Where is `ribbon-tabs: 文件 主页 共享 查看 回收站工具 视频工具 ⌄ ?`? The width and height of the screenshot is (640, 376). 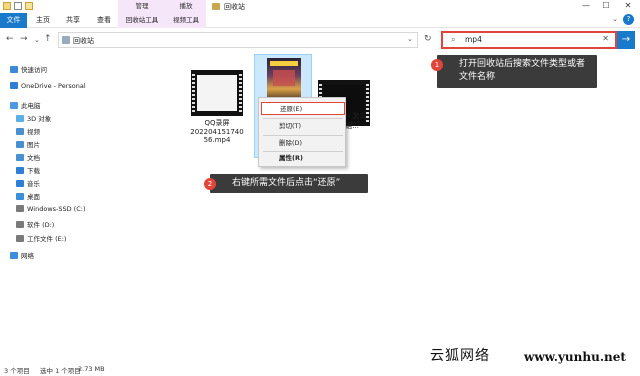 ribbon-tabs: 文件 主页 共享 查看 回收站工具 视频工具 ⌄ ? is located at coordinates (320, 20).